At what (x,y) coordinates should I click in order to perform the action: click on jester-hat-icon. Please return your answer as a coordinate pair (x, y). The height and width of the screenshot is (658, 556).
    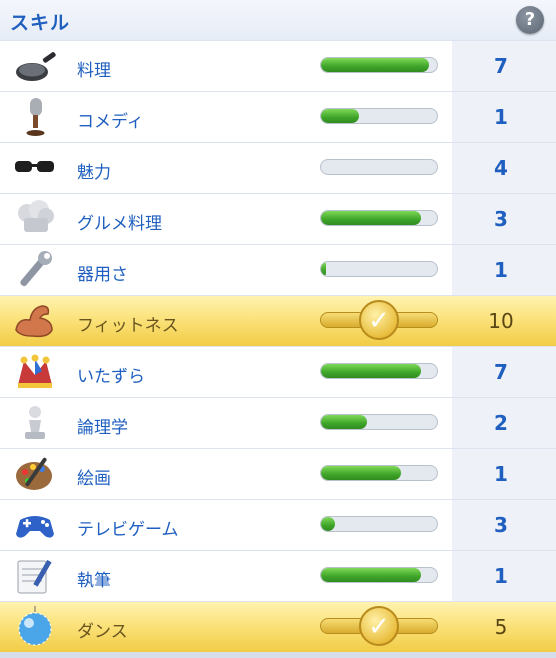
    Looking at the image, I should click on (35, 372).